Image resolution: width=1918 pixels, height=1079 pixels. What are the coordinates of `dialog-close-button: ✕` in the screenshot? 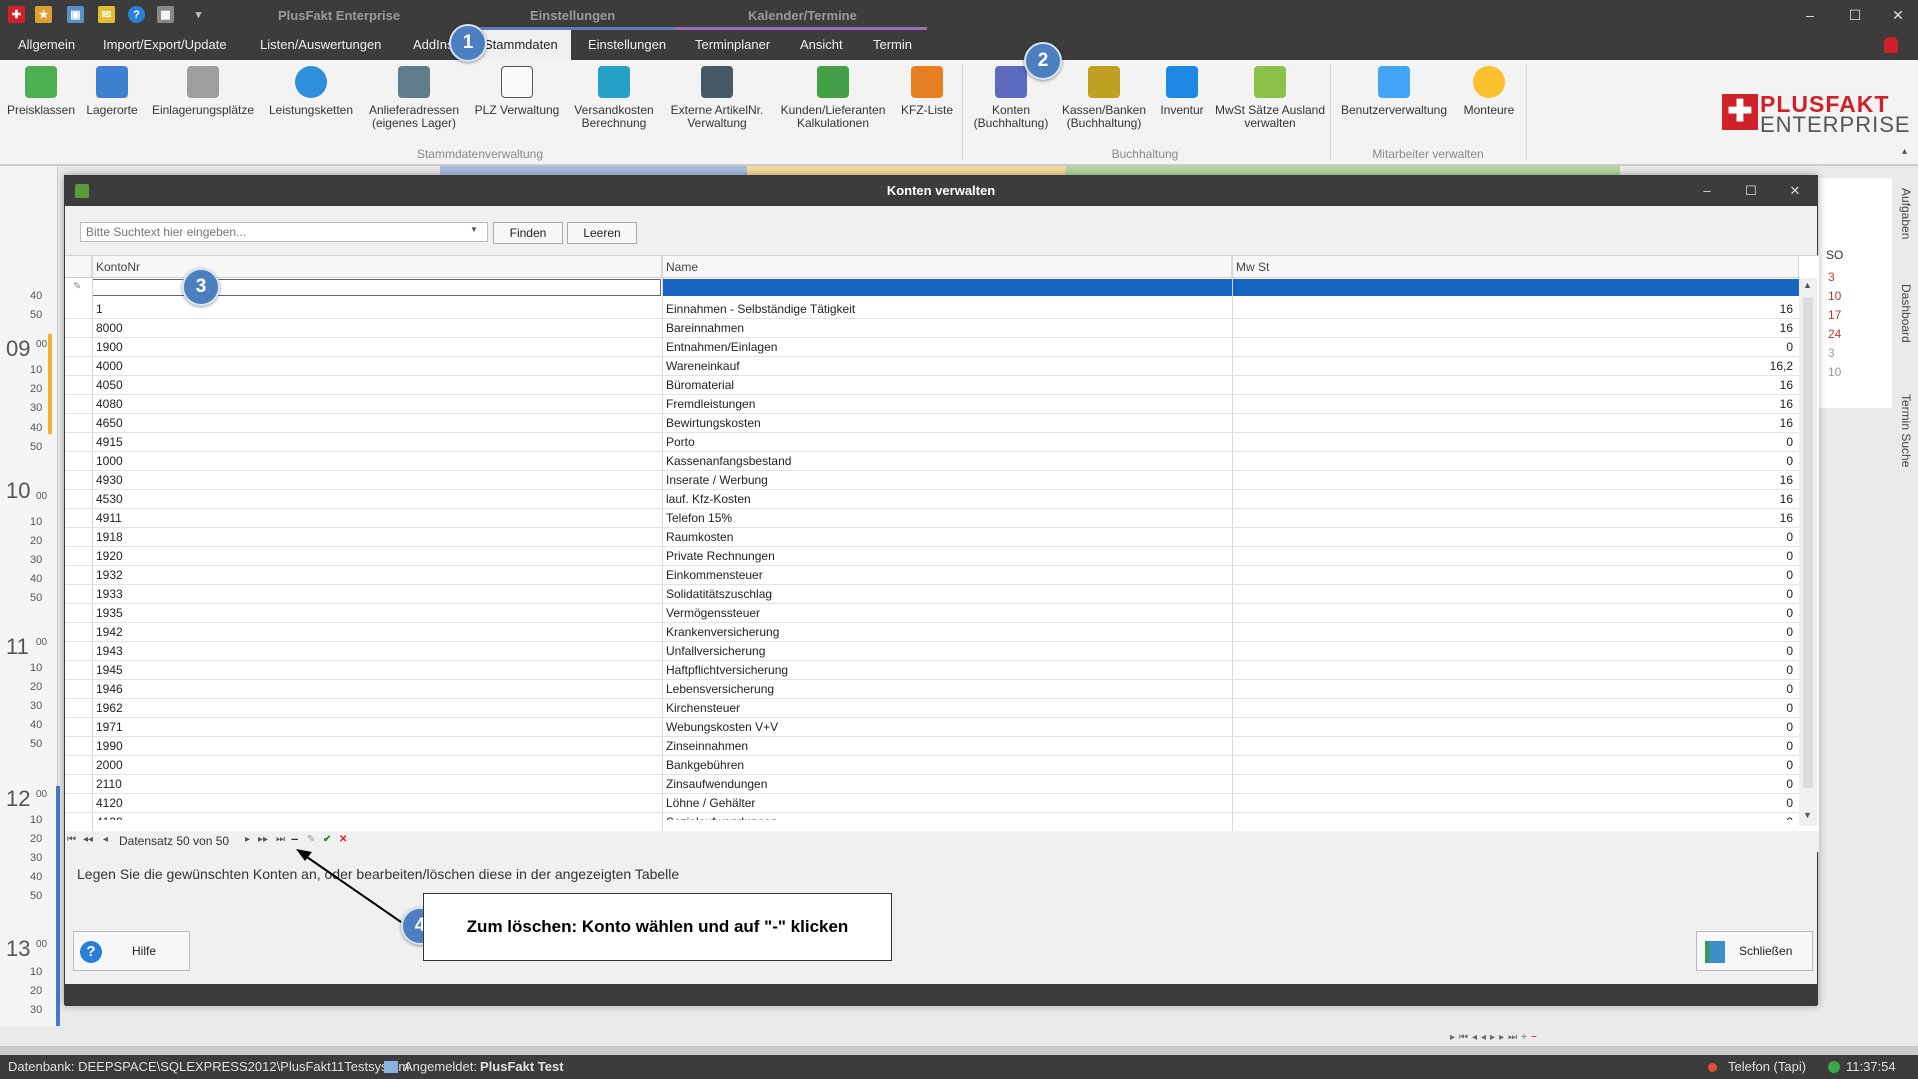 It's located at (1795, 191).